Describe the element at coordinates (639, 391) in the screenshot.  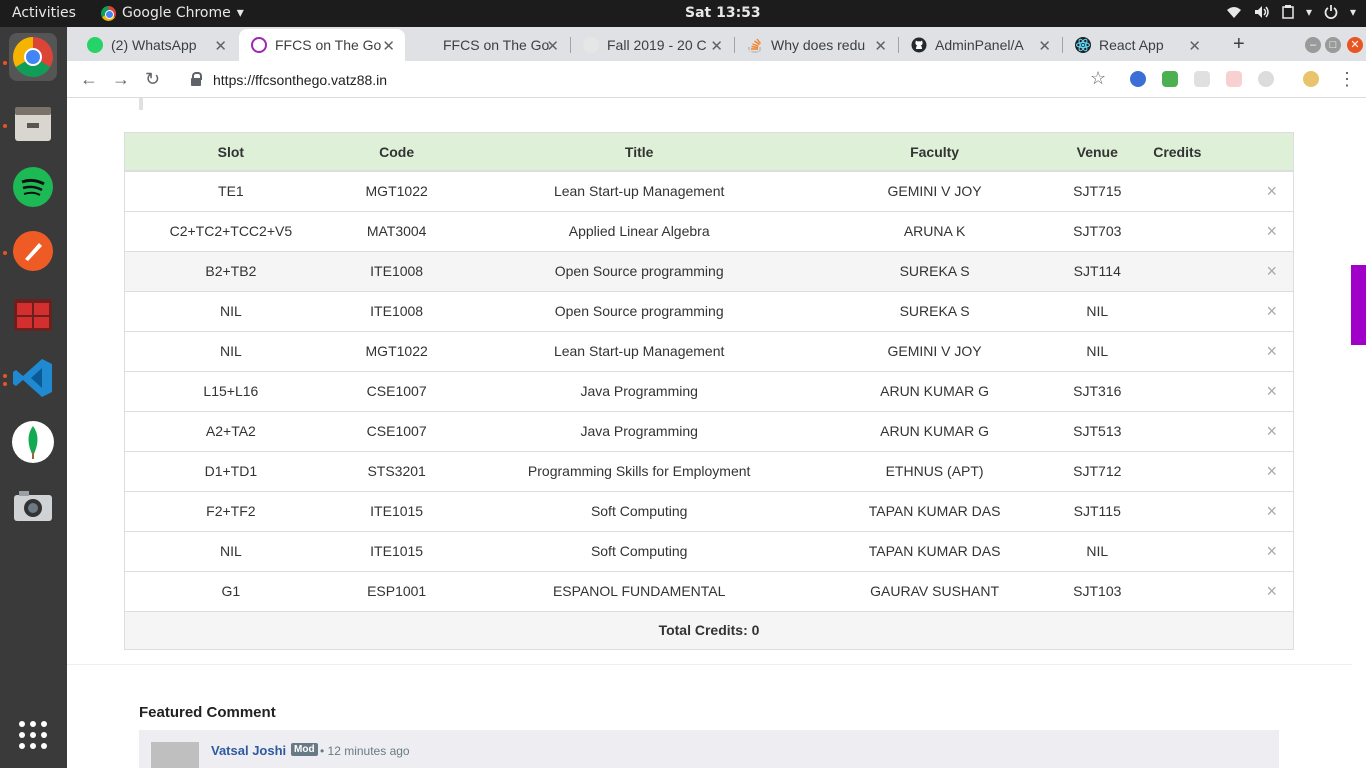
I see `table-cell: Java Programming` at that location.